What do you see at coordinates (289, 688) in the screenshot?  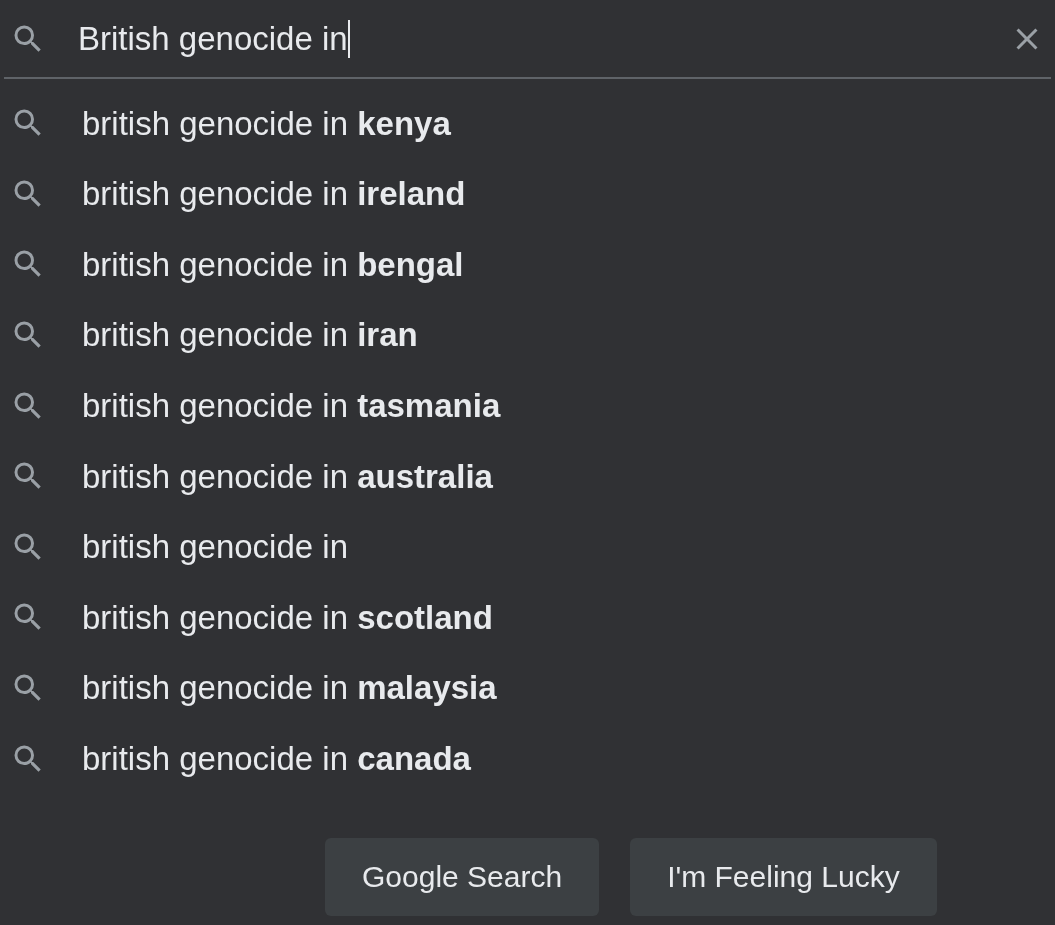 I see `suggestion-item: british genocide in malaysia` at bounding box center [289, 688].